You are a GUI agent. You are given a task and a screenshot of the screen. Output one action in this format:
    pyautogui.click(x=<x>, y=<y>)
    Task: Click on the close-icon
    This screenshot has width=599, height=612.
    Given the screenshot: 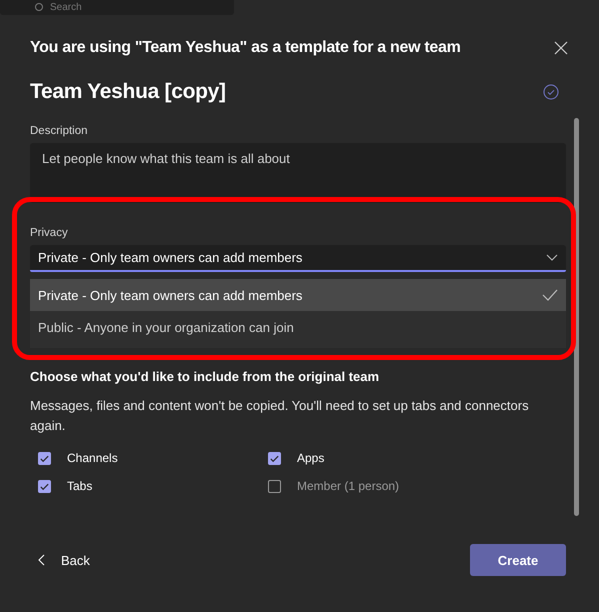 What is the action you would take?
    pyautogui.click(x=561, y=48)
    